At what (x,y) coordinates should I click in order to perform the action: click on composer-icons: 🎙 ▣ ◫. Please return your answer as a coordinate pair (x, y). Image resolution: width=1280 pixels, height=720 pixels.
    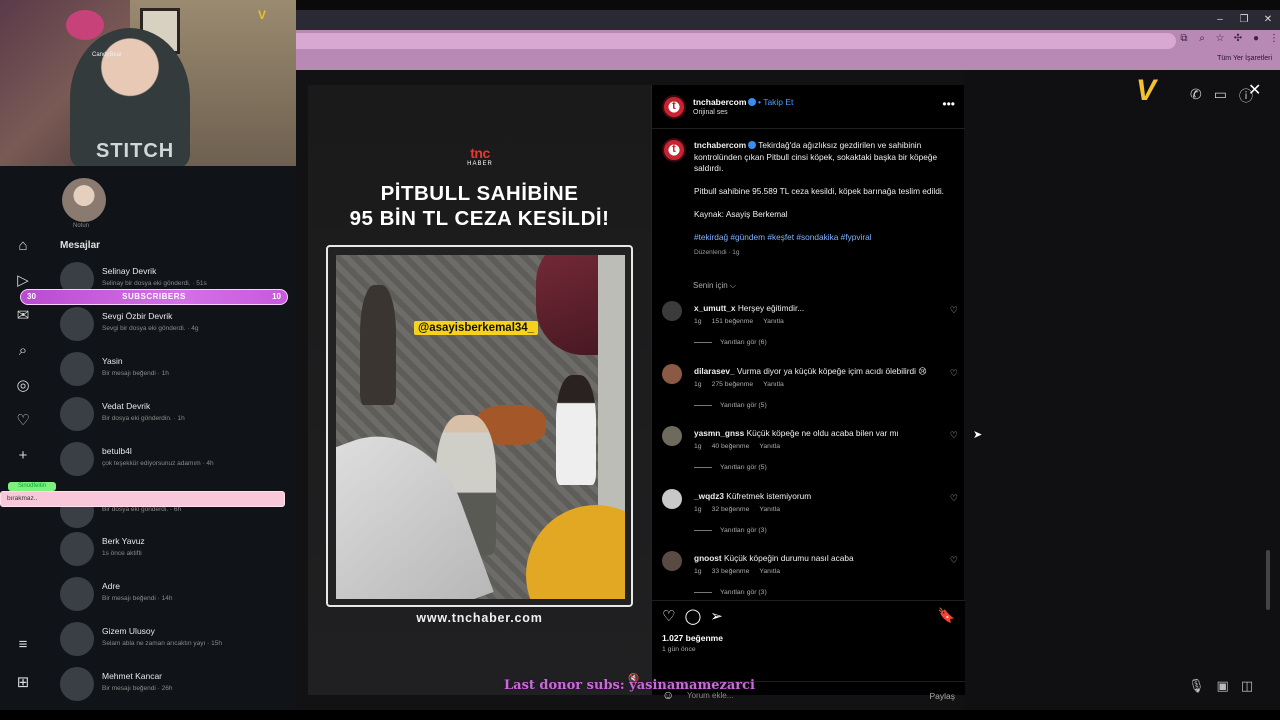
    Looking at the image, I should click on (1220, 686).